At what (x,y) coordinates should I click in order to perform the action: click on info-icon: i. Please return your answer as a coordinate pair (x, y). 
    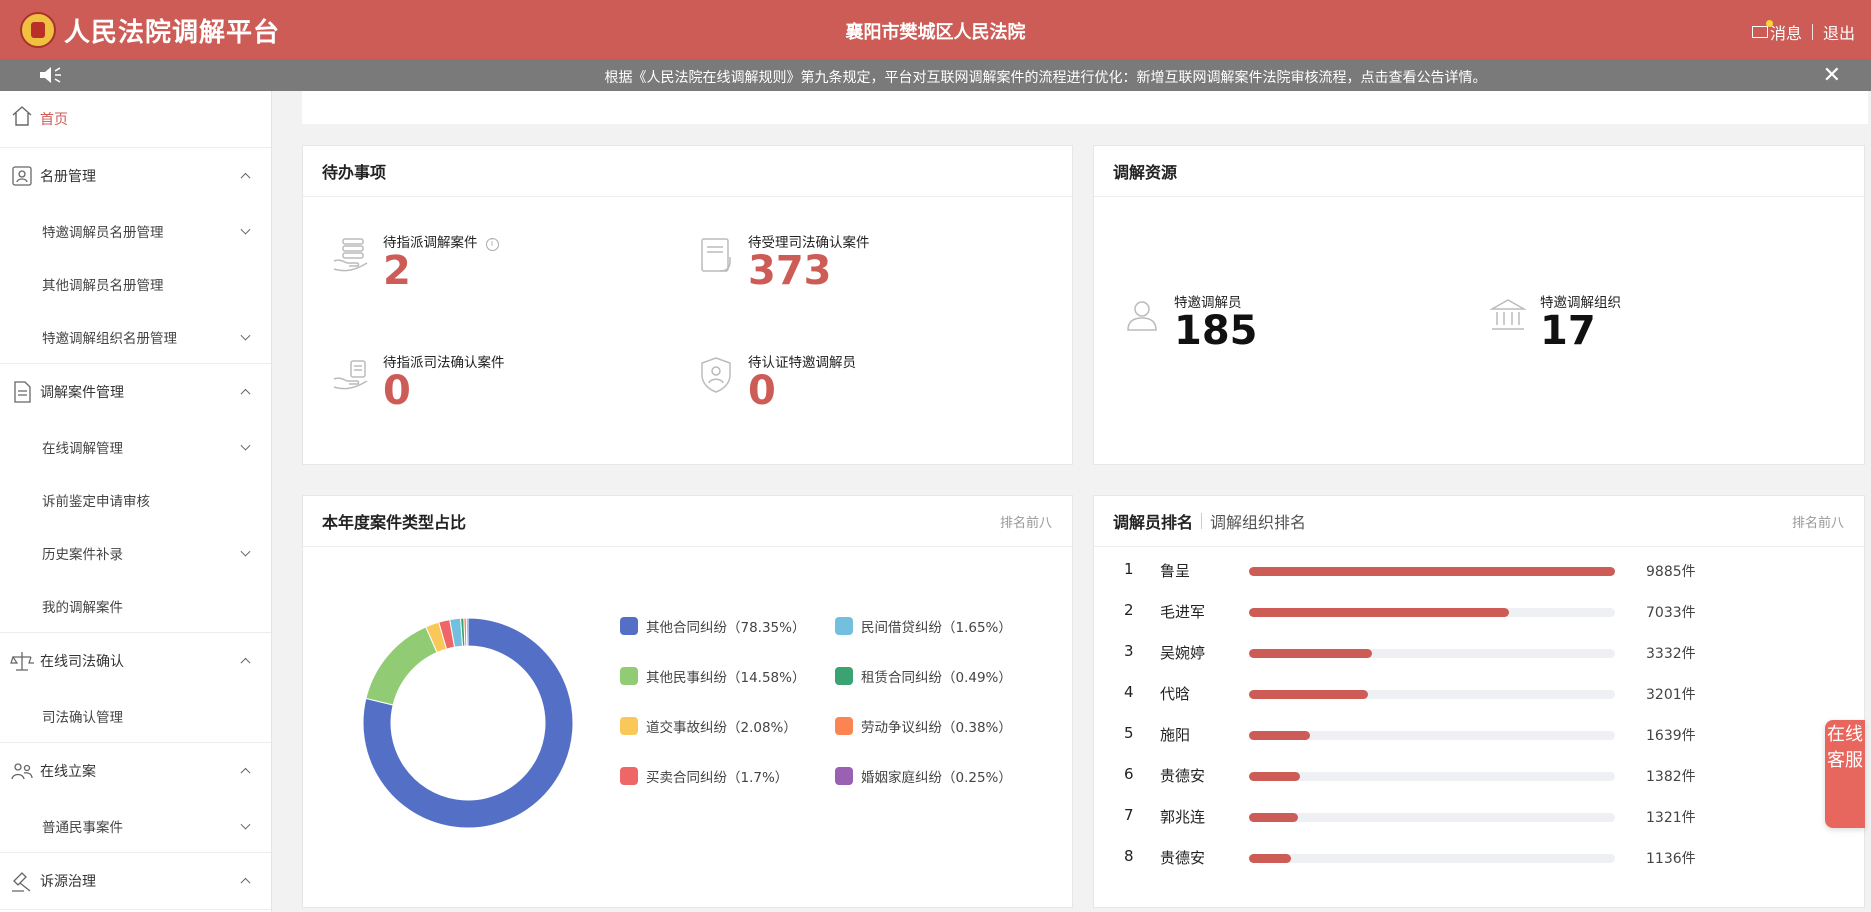
    Looking at the image, I should click on (492, 244).